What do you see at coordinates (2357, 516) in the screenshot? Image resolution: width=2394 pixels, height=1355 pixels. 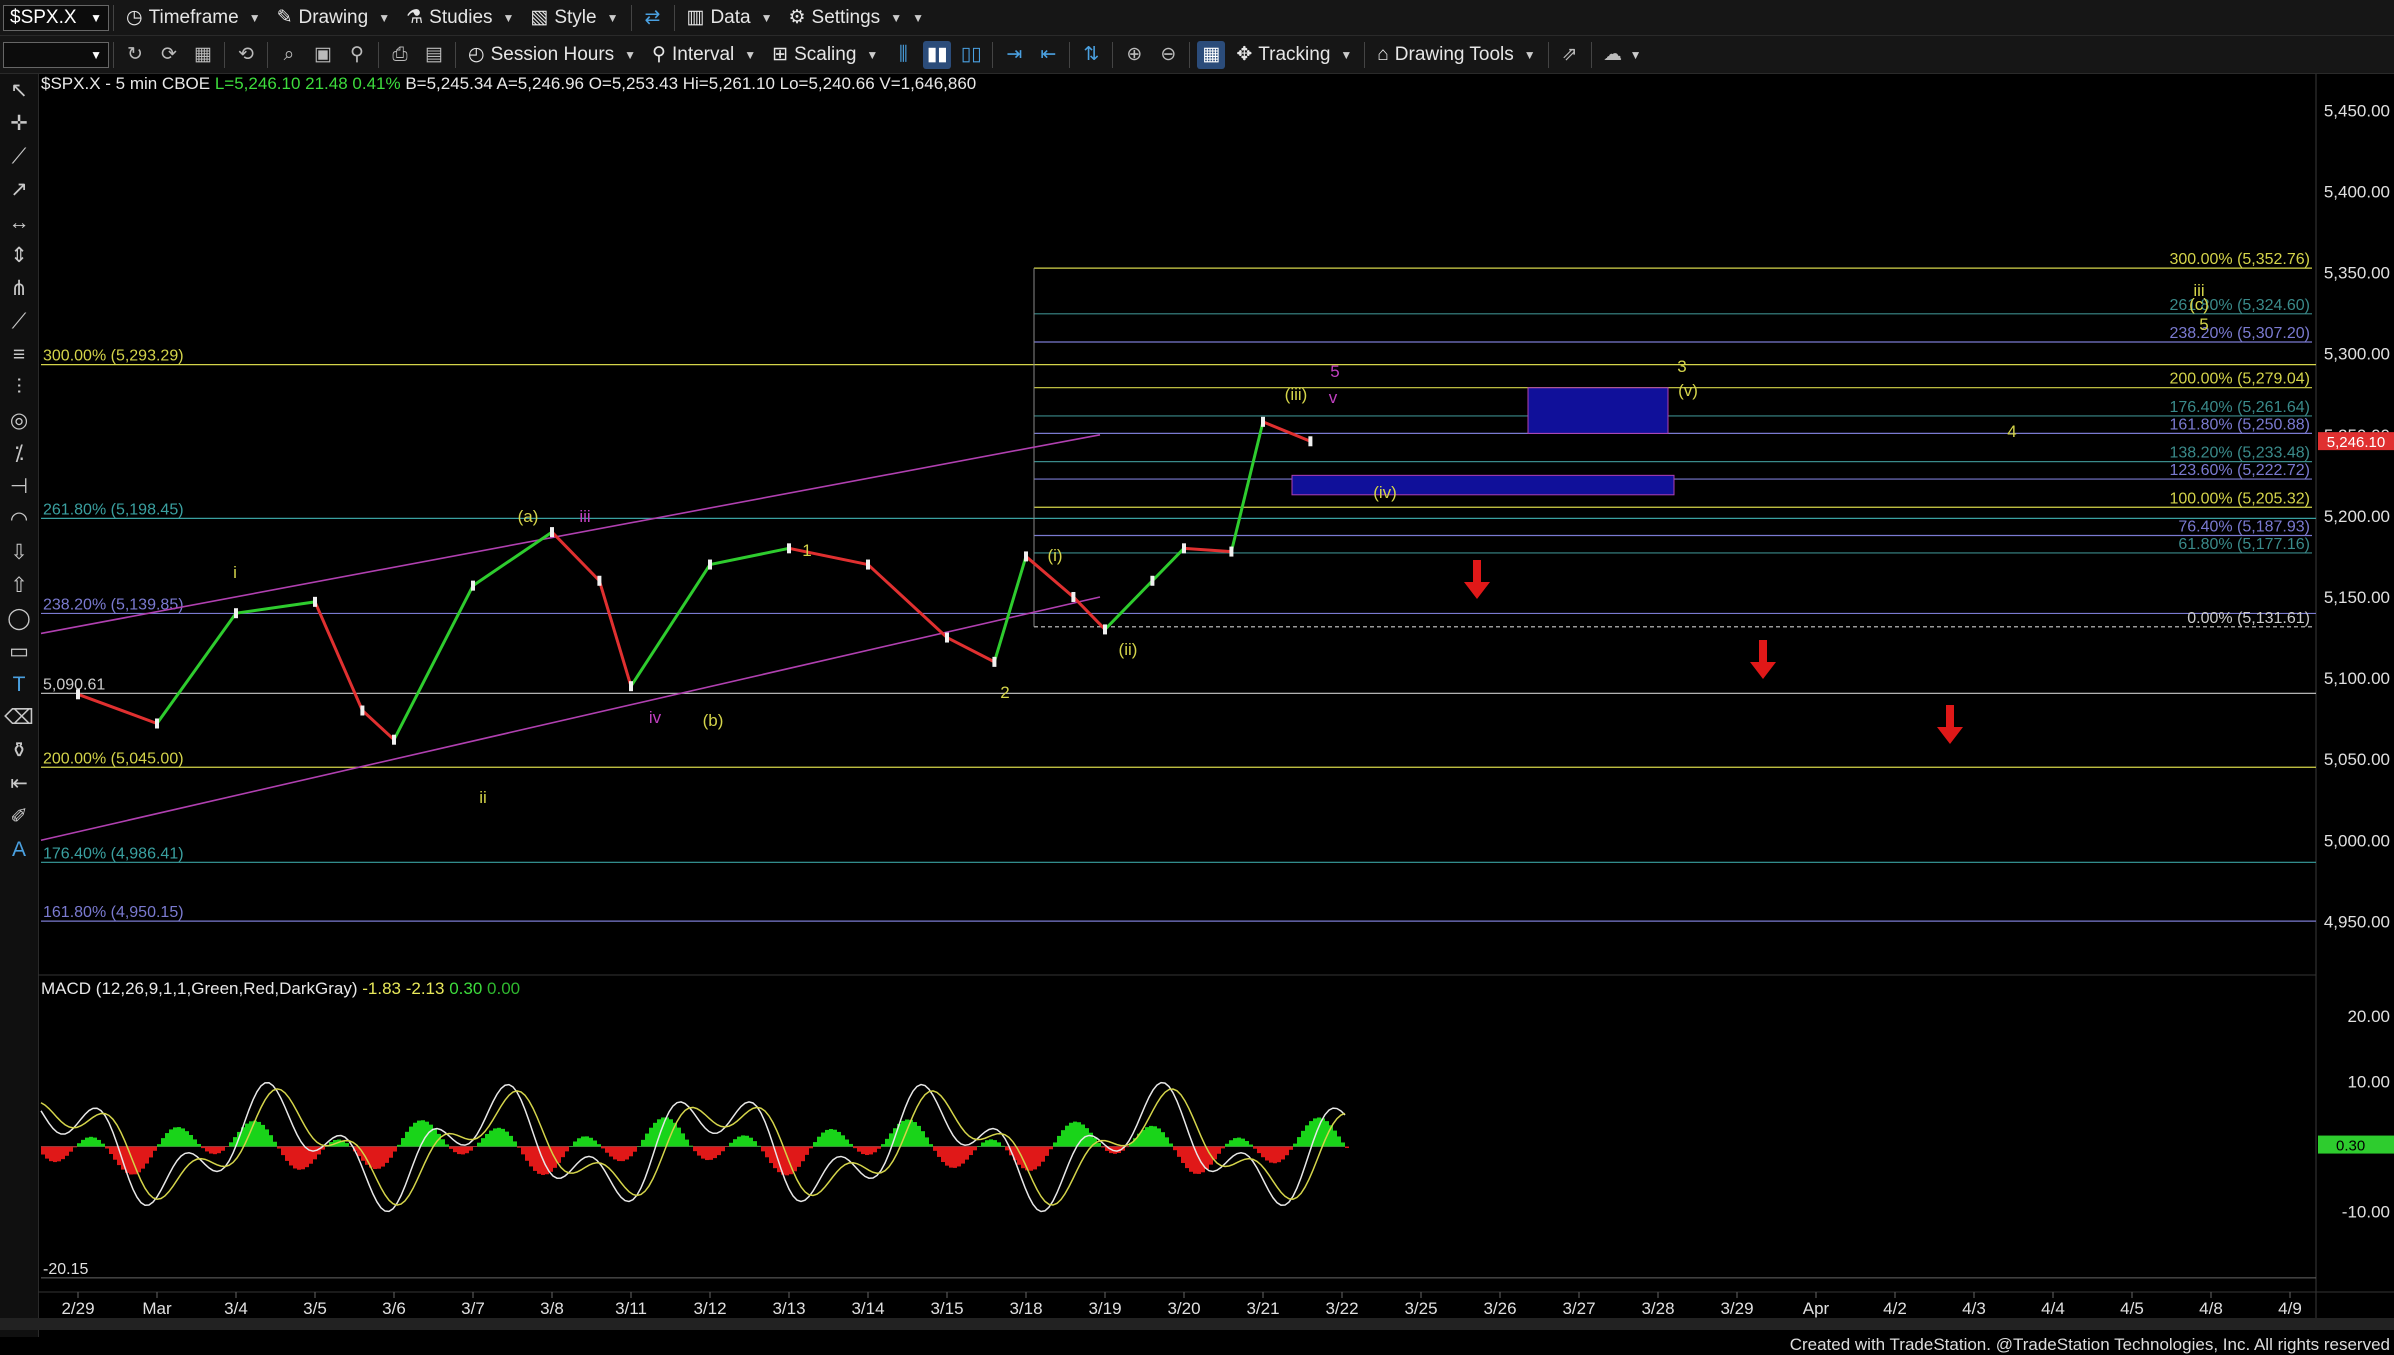 I see `price-tick-label: 5,200.00` at bounding box center [2357, 516].